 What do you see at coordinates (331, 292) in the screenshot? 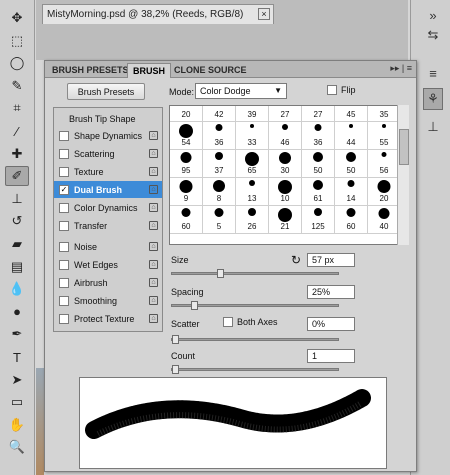
I see `spacing-field: 25%` at bounding box center [331, 292].